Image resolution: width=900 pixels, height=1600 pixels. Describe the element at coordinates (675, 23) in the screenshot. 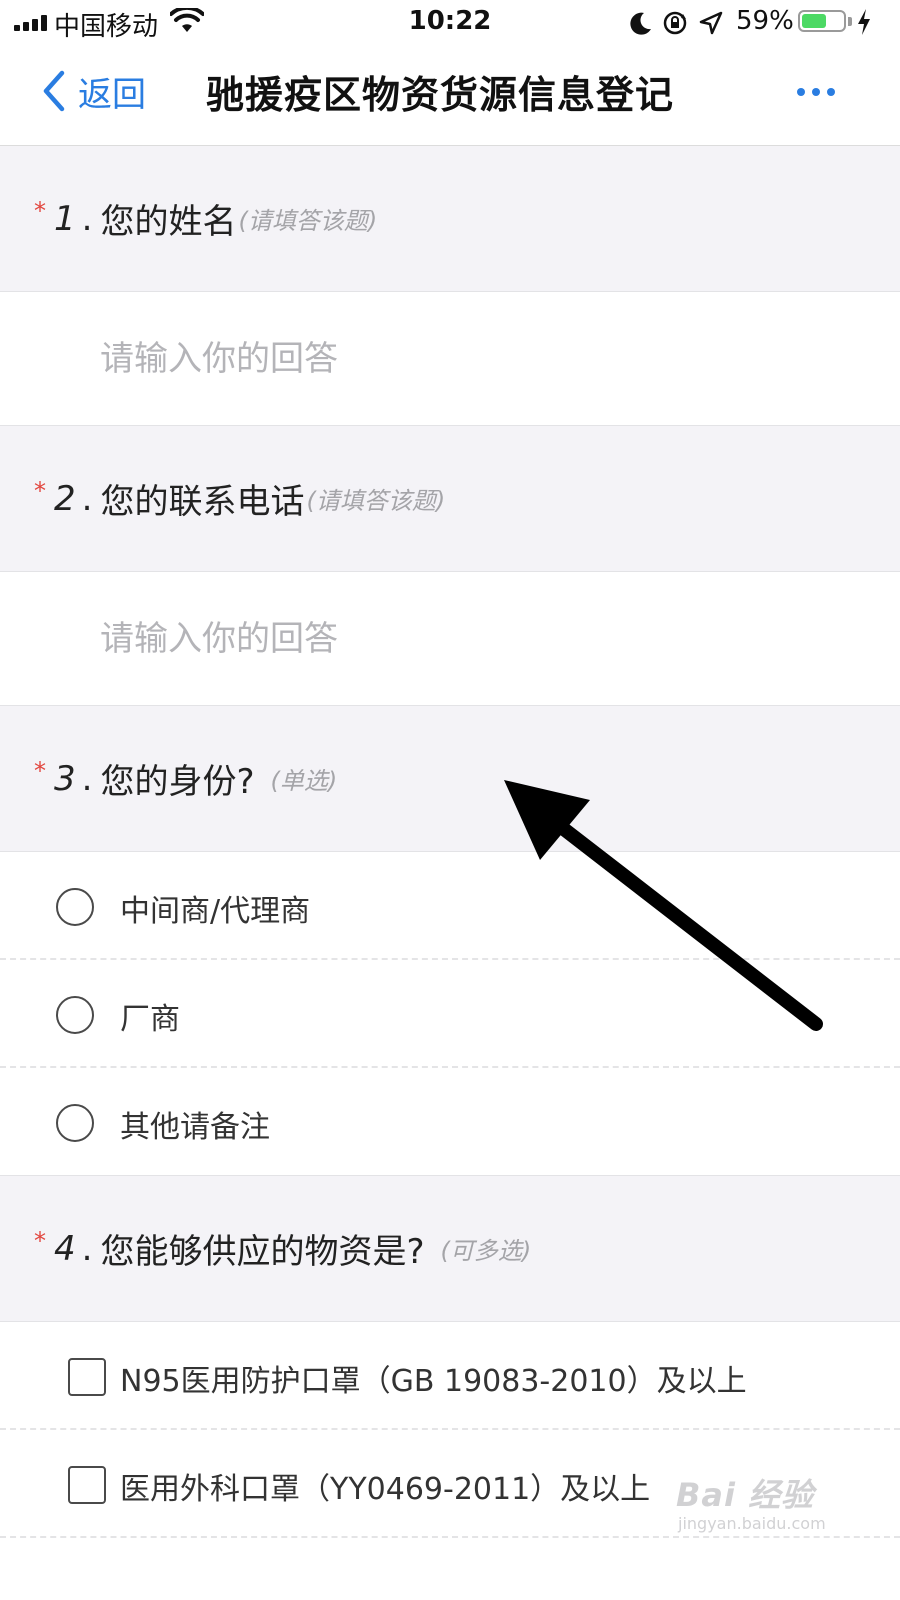

I see `orientation-lock-icon` at that location.